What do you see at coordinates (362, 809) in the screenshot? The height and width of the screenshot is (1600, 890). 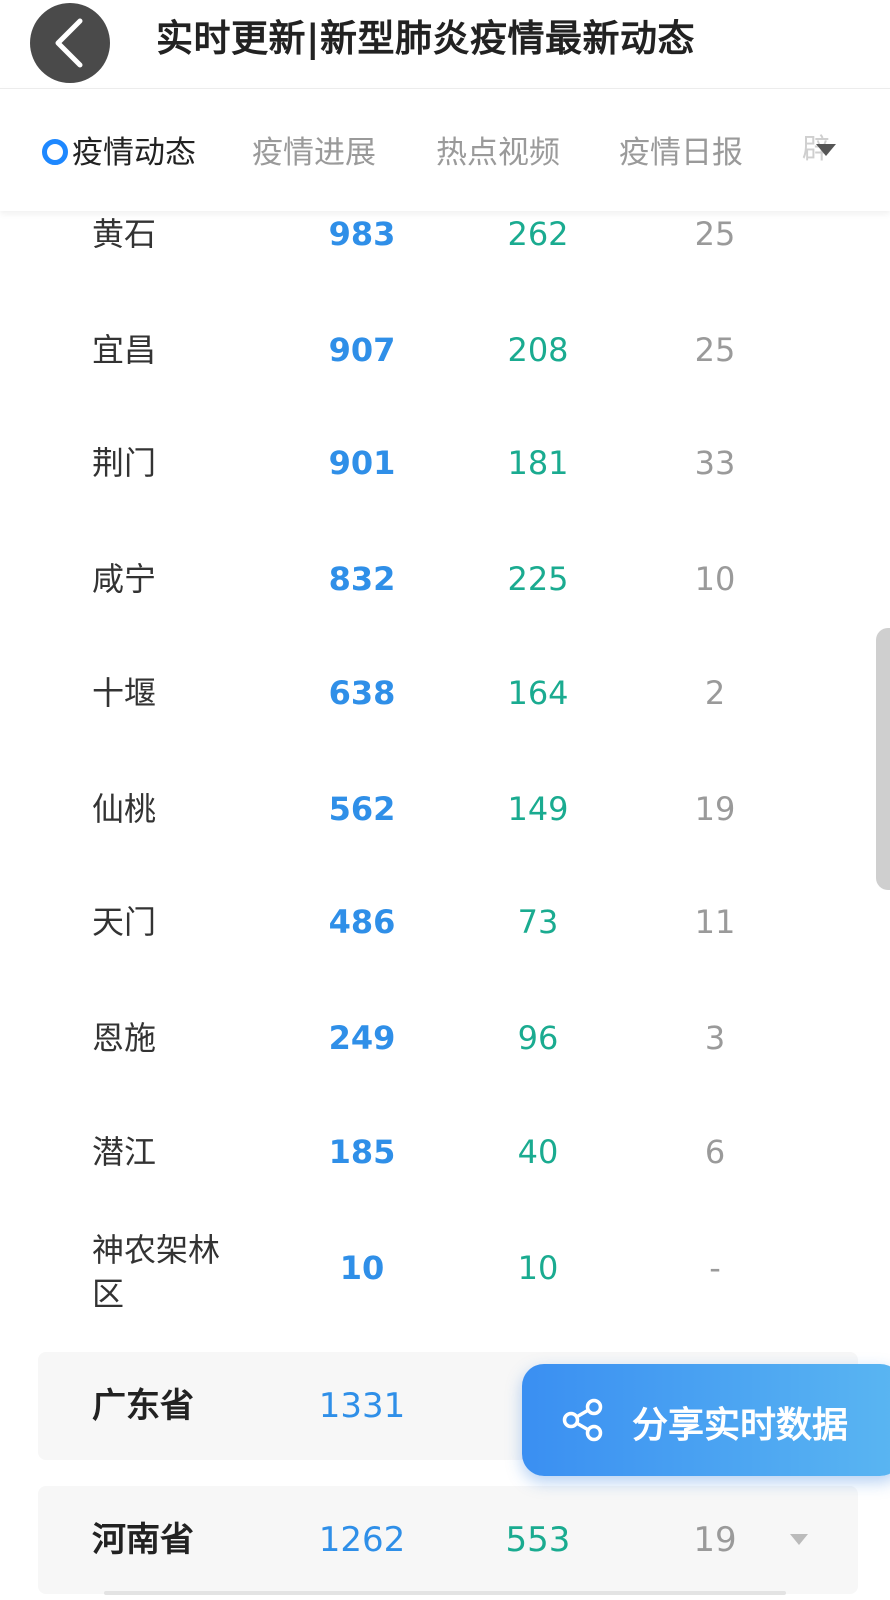 I see `confirmed-count: 562` at bounding box center [362, 809].